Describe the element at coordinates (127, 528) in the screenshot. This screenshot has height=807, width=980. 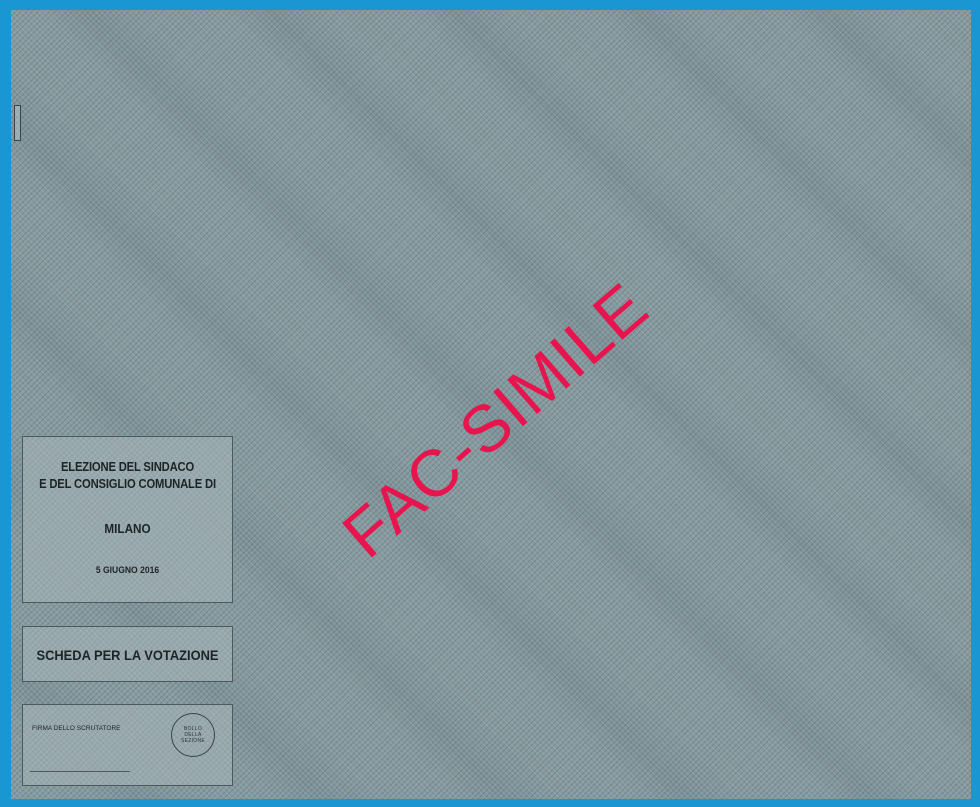
I see `city-name: MILANO` at that location.